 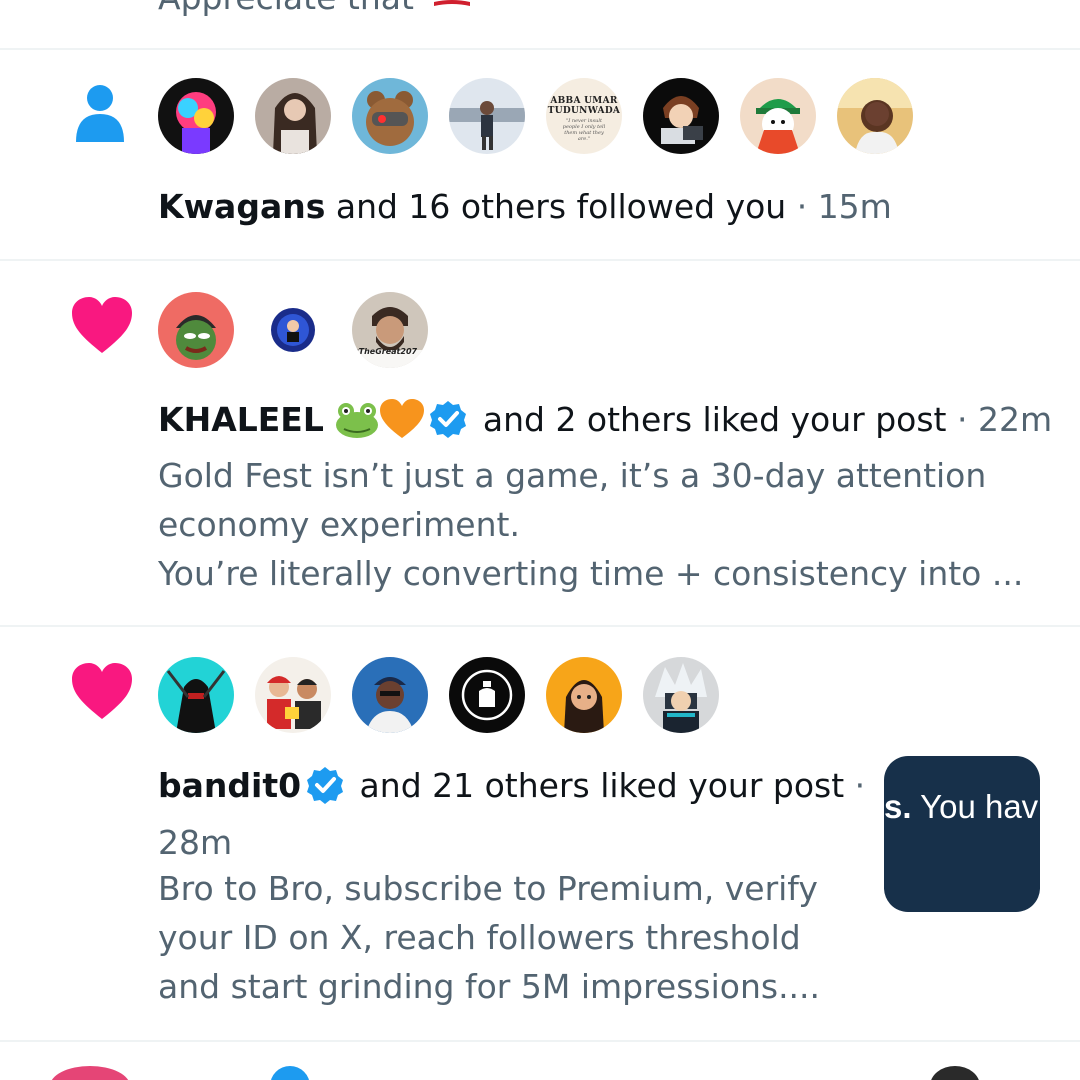 I want to click on action-text: and 2 others liked your post, so click(x=709, y=419).